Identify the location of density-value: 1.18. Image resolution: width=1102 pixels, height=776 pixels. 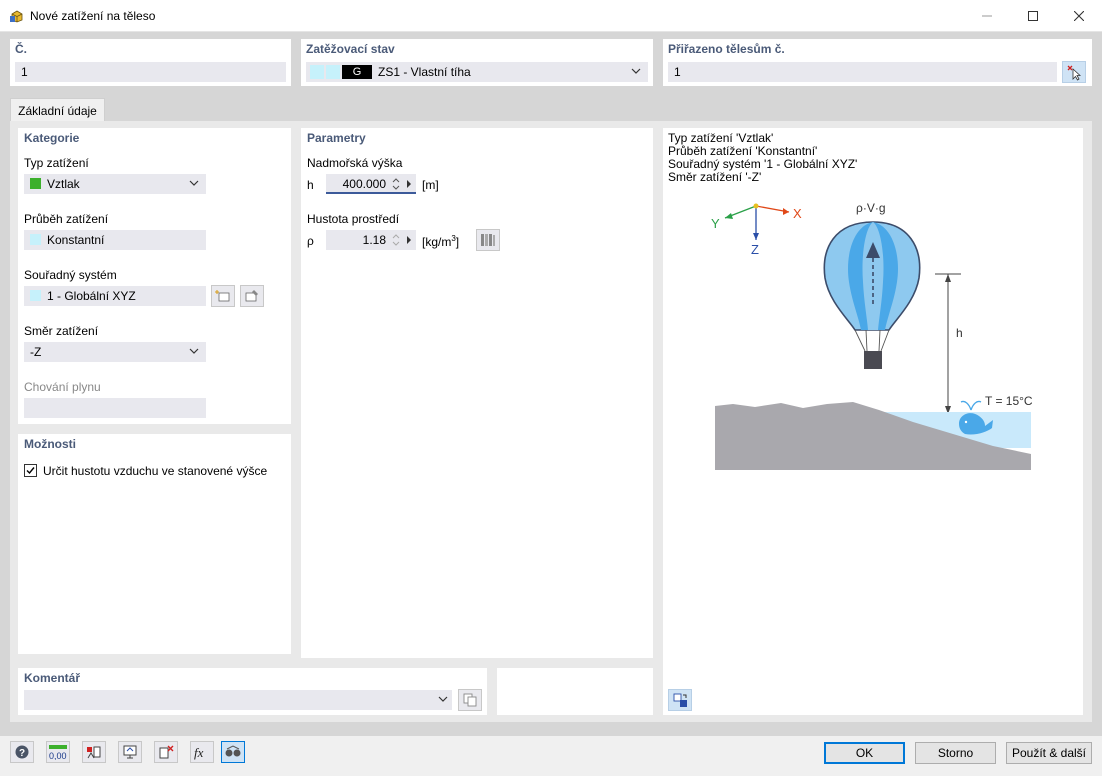
(374, 240).